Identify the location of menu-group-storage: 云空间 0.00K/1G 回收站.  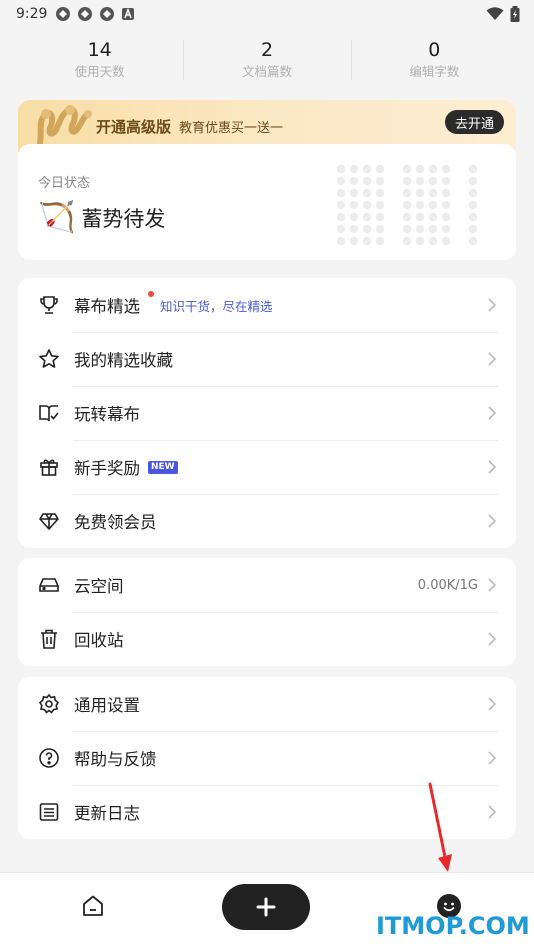
(267, 612).